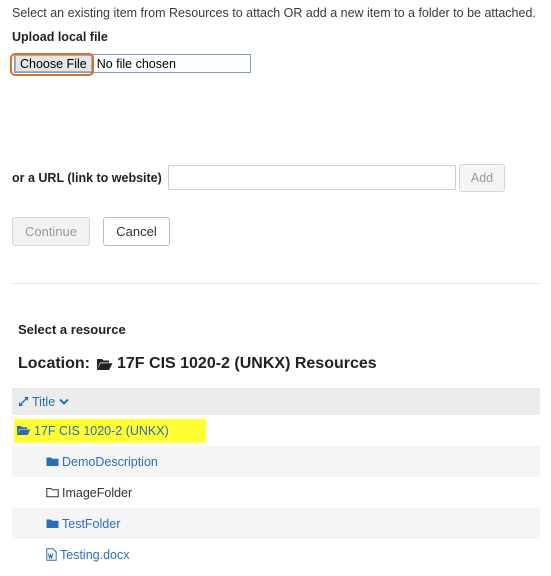 The width and height of the screenshot is (551, 576). Describe the element at coordinates (97, 492) in the screenshot. I see `resource-label: ImageFolder` at that location.